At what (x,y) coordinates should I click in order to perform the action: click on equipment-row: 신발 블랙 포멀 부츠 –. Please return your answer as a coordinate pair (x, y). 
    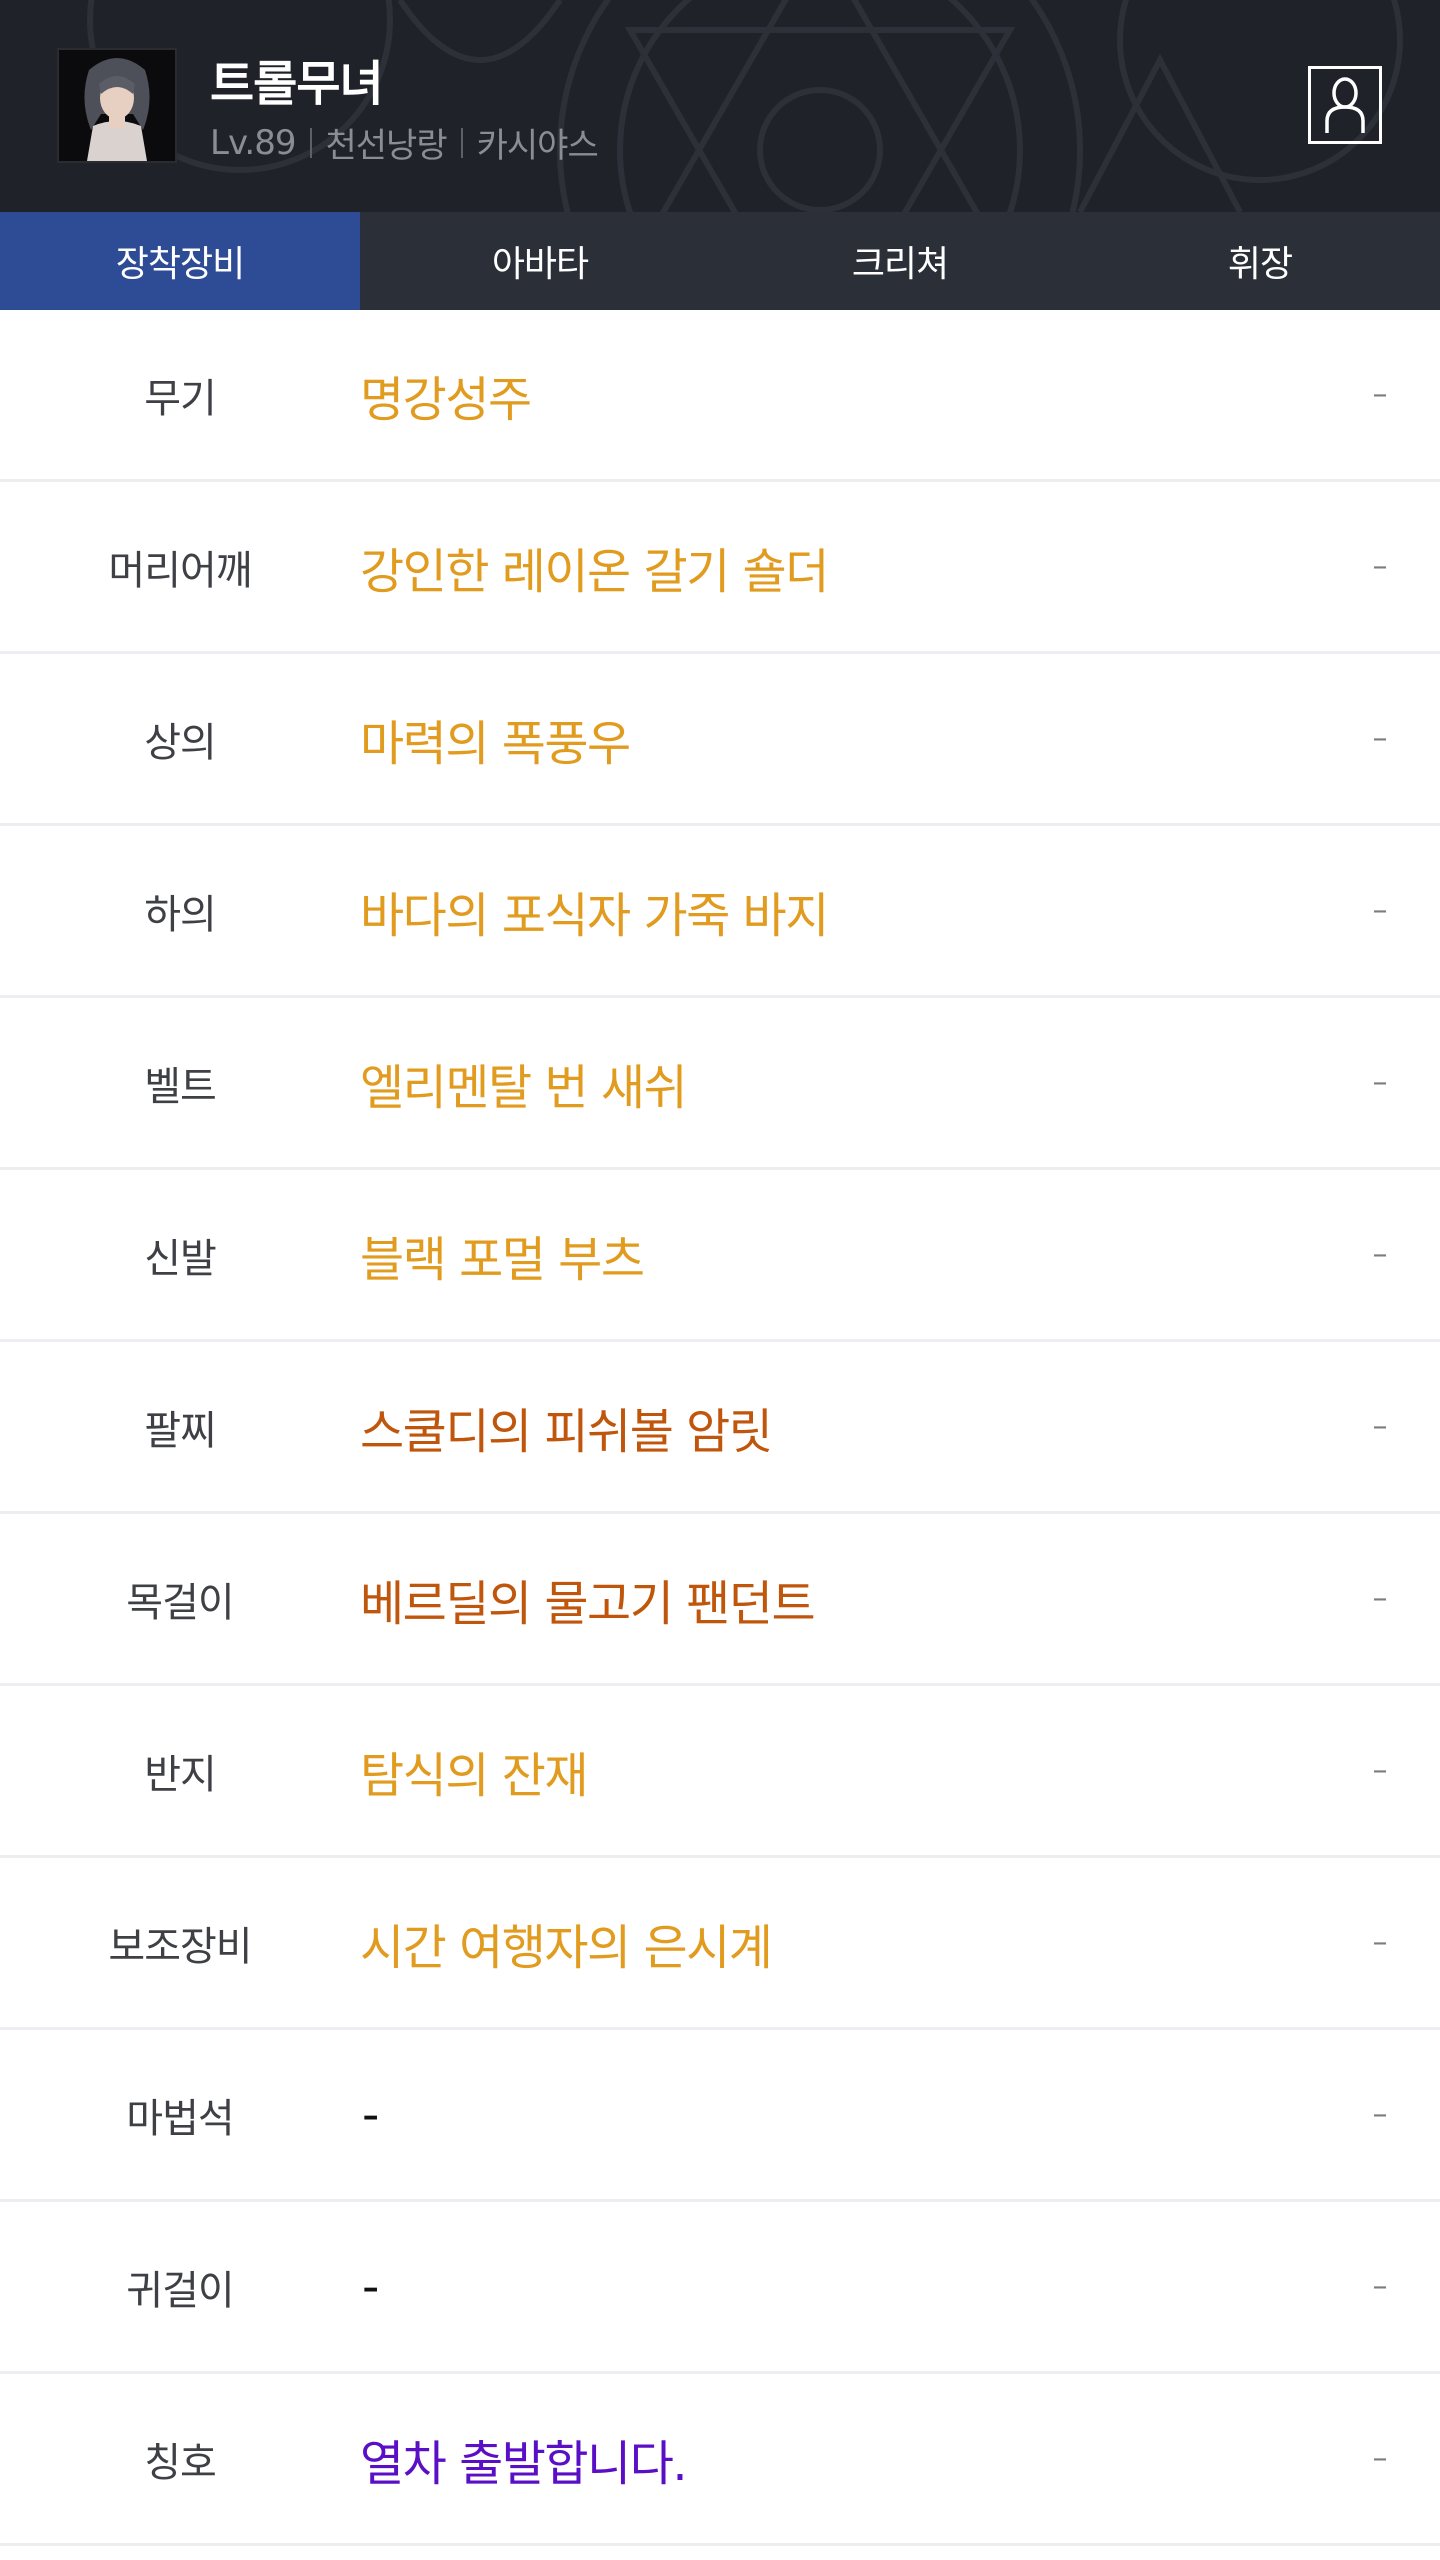
    Looking at the image, I should click on (720, 1256).